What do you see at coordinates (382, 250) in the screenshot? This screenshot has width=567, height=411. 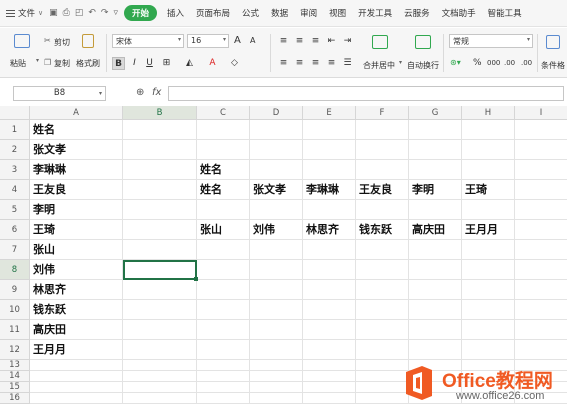 I see `cell-f7` at bounding box center [382, 250].